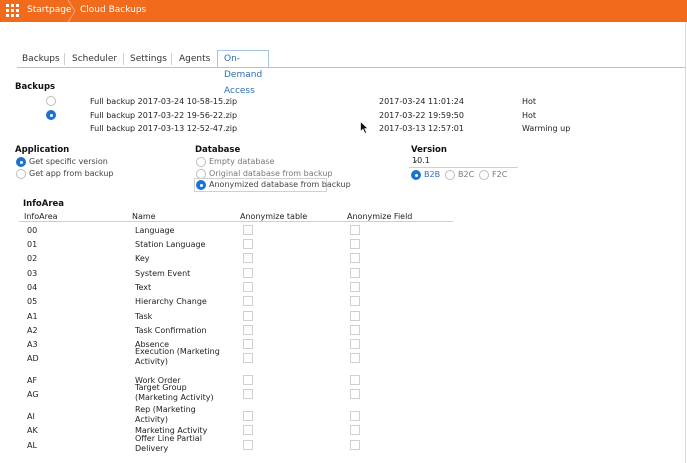 This screenshot has width=687, height=463. What do you see at coordinates (32, 244) in the screenshot?
I see `infoarea-code: 01` at bounding box center [32, 244].